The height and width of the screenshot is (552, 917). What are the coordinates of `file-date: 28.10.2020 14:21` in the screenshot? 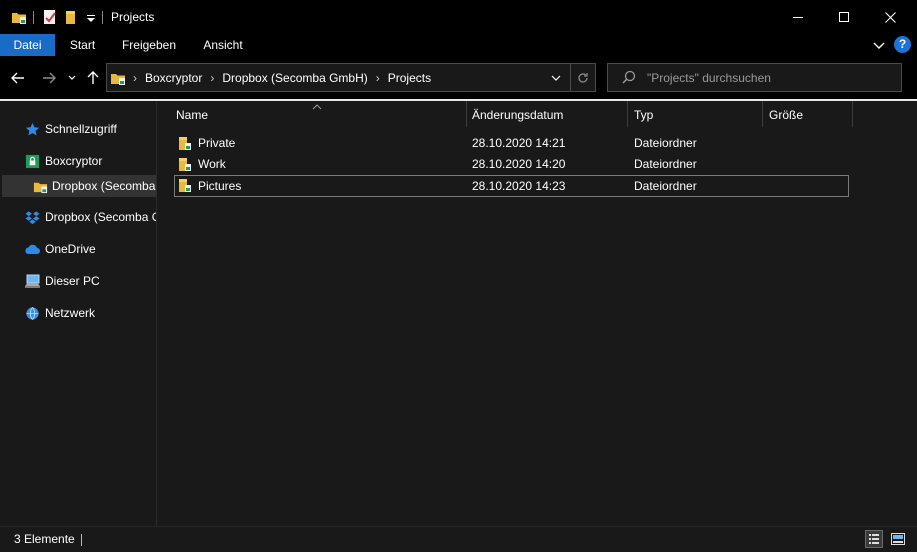 It's located at (519, 143).